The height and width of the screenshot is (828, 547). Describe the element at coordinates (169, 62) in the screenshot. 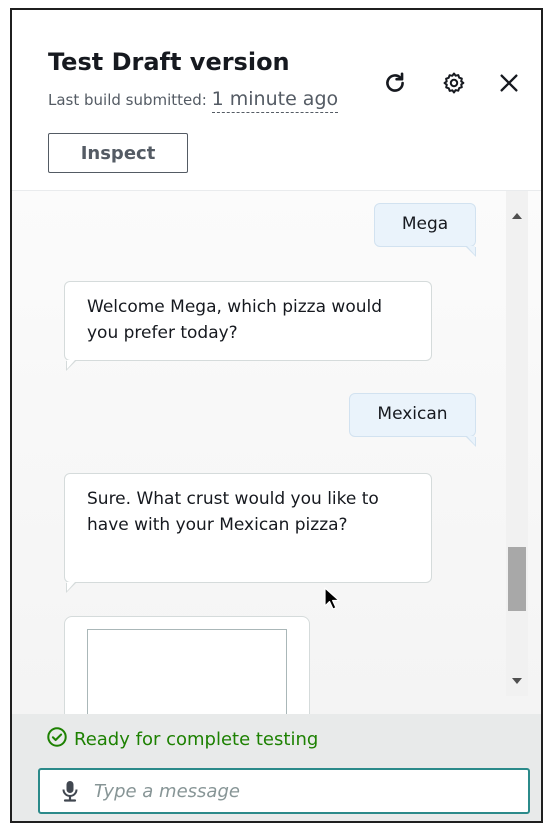

I see `panel-title: Test Draft version` at that location.